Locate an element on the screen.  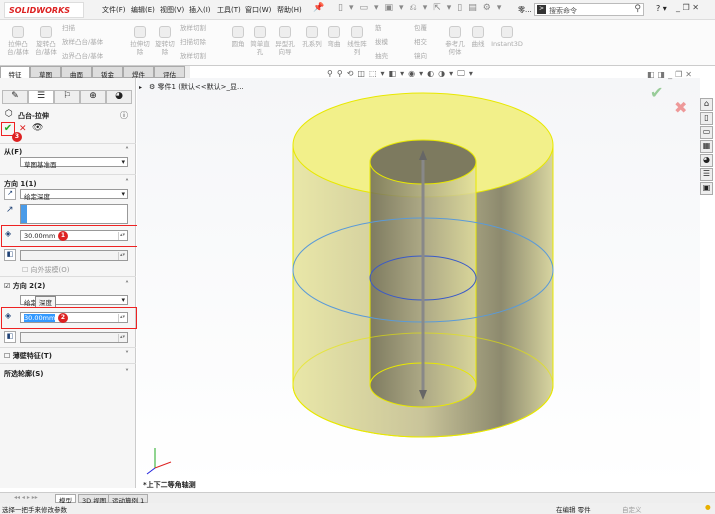
tab-weldments: 焊件 is located at coordinates (138, 72).